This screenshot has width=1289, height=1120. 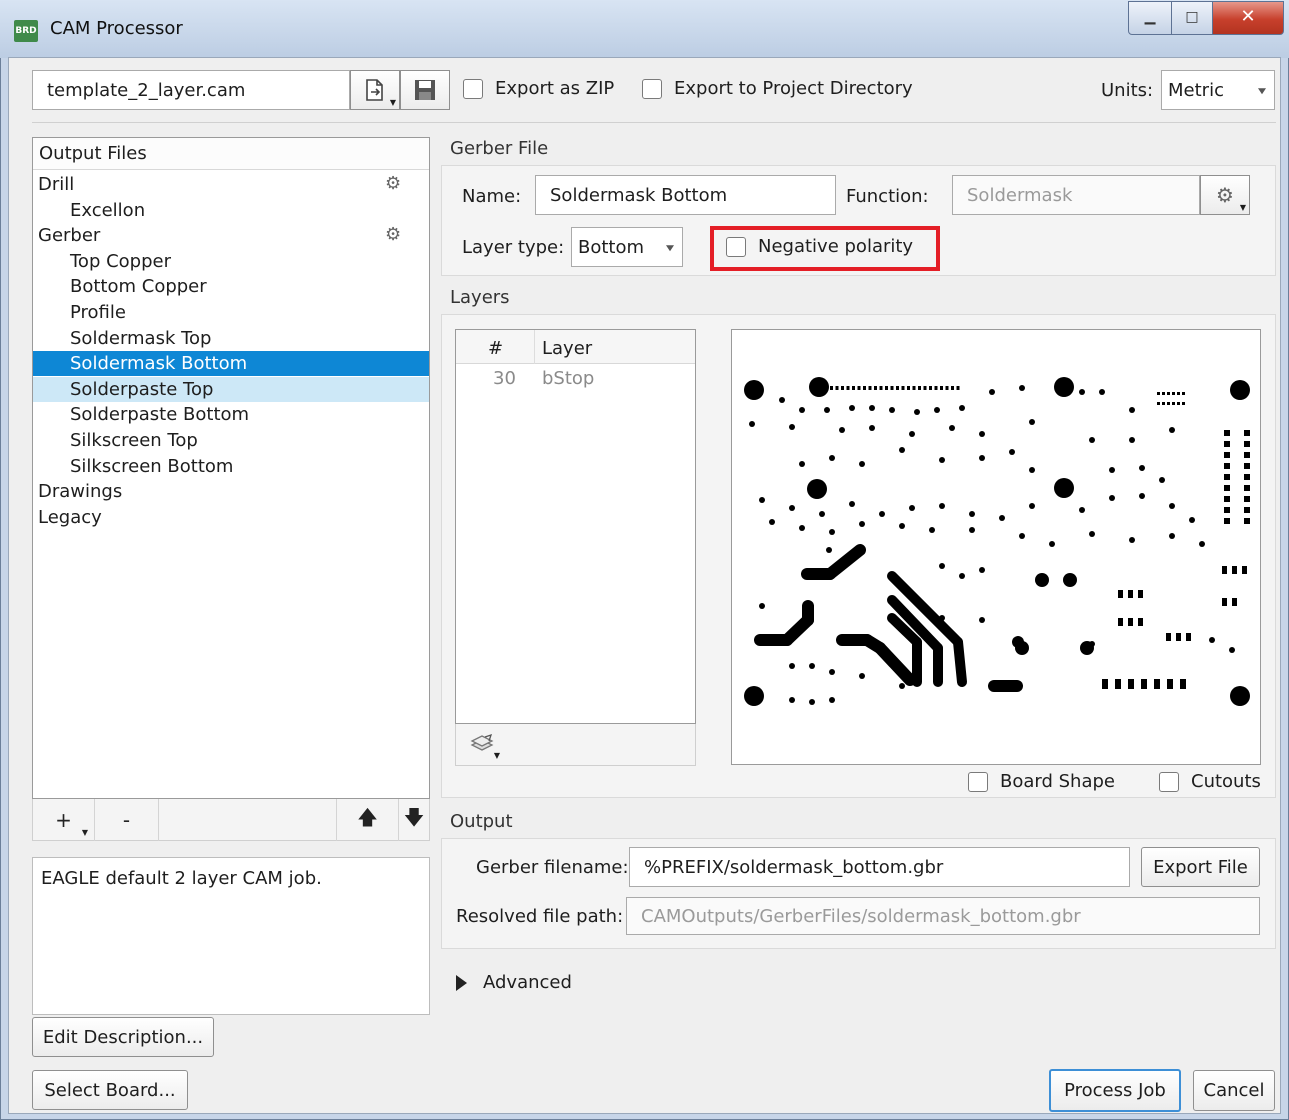 I want to click on tree-item: Solderpaste Top, so click(x=231, y=389).